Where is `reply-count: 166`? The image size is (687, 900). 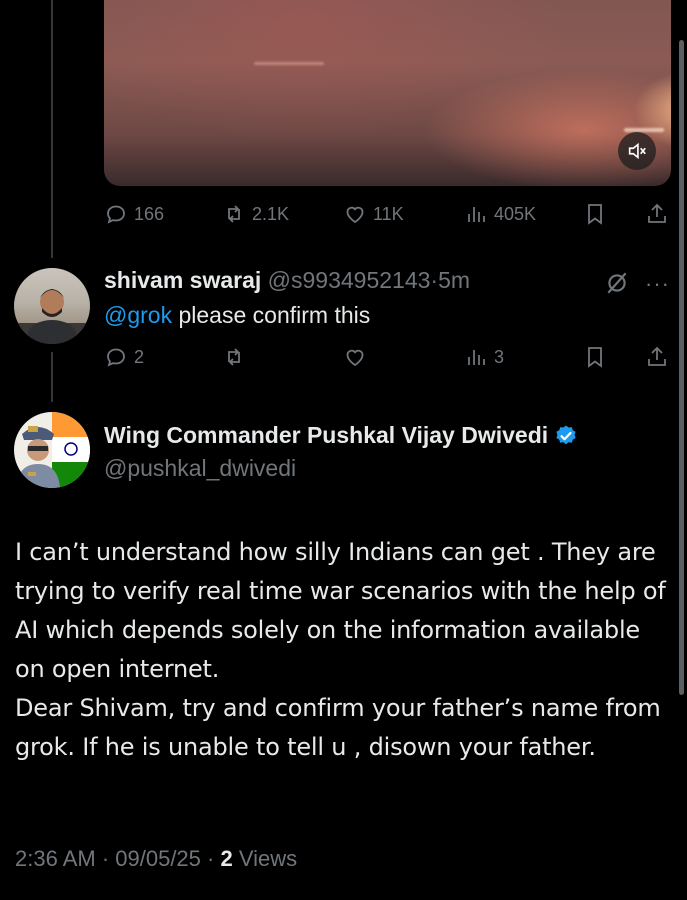 reply-count: 166 is located at coordinates (149, 213).